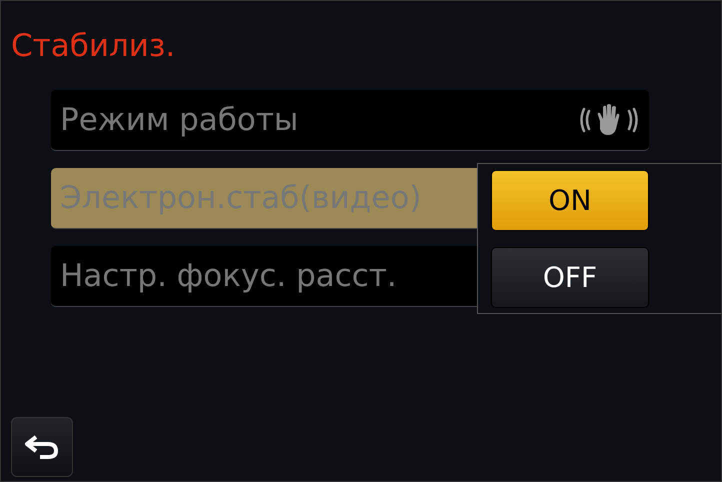  What do you see at coordinates (570, 200) in the screenshot?
I see `option-button: ON` at bounding box center [570, 200].